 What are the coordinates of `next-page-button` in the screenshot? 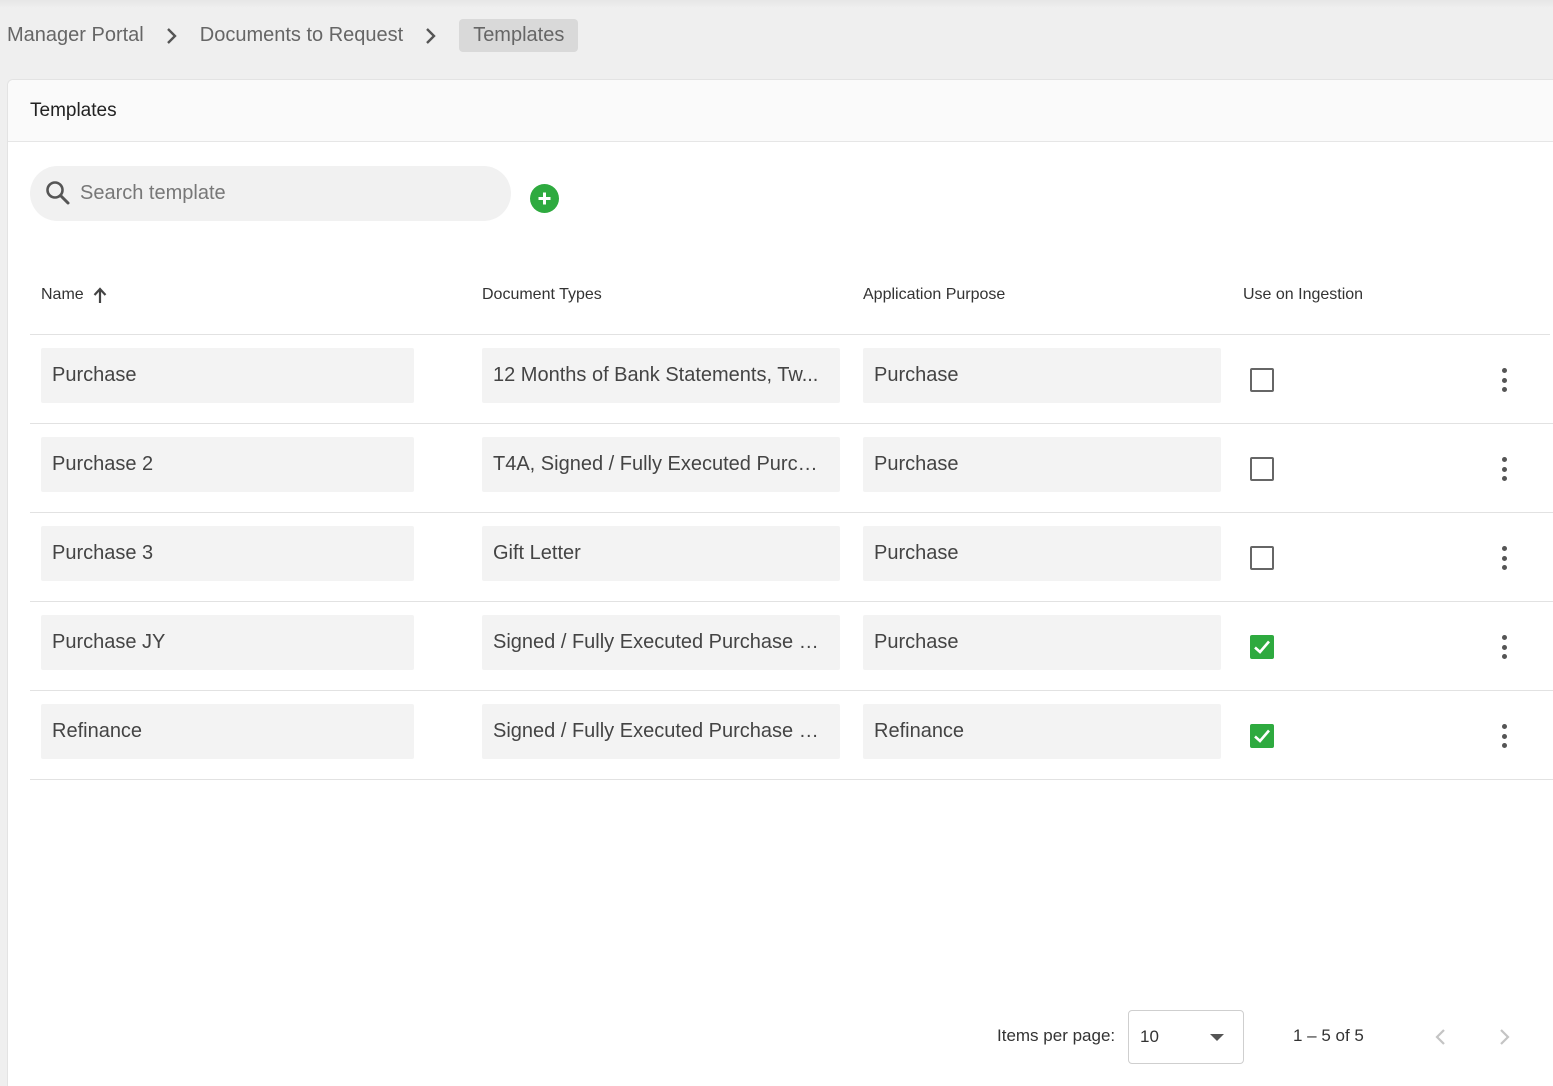 It's located at (1505, 1037).